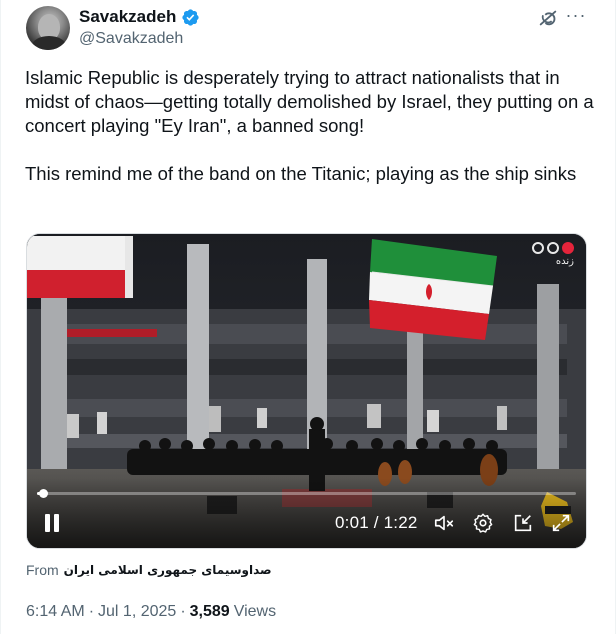  Describe the element at coordinates (576, 16) in the screenshot. I see `more-icon: ···` at that location.